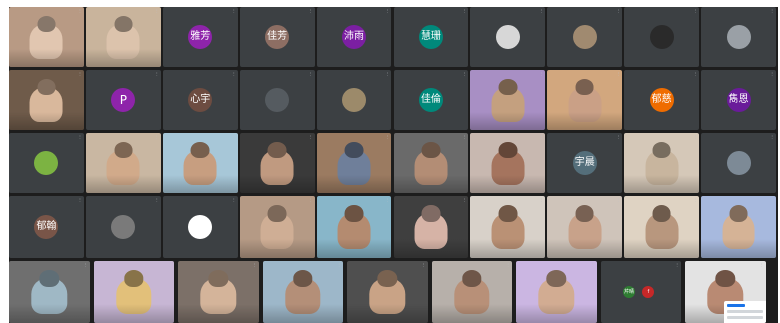 The height and width of the screenshot is (323, 780). What do you see at coordinates (123, 100) in the screenshot?
I see `participant-tile: P ⋮` at bounding box center [123, 100].